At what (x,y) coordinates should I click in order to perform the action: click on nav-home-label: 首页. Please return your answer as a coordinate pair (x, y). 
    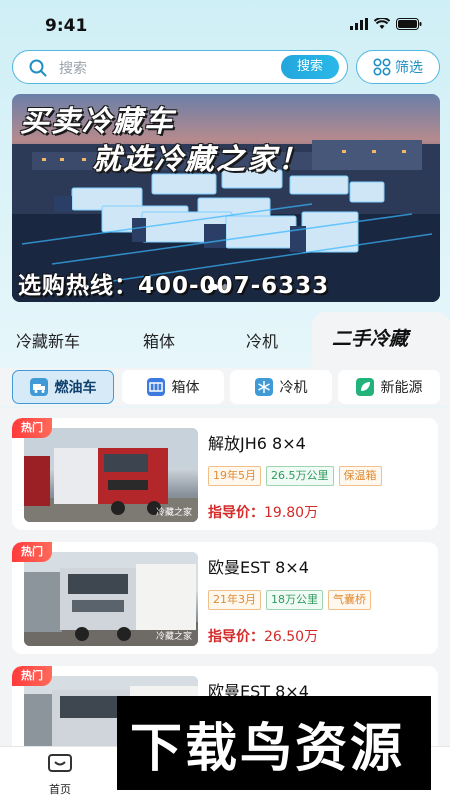
    Looking at the image, I should click on (60, 789).